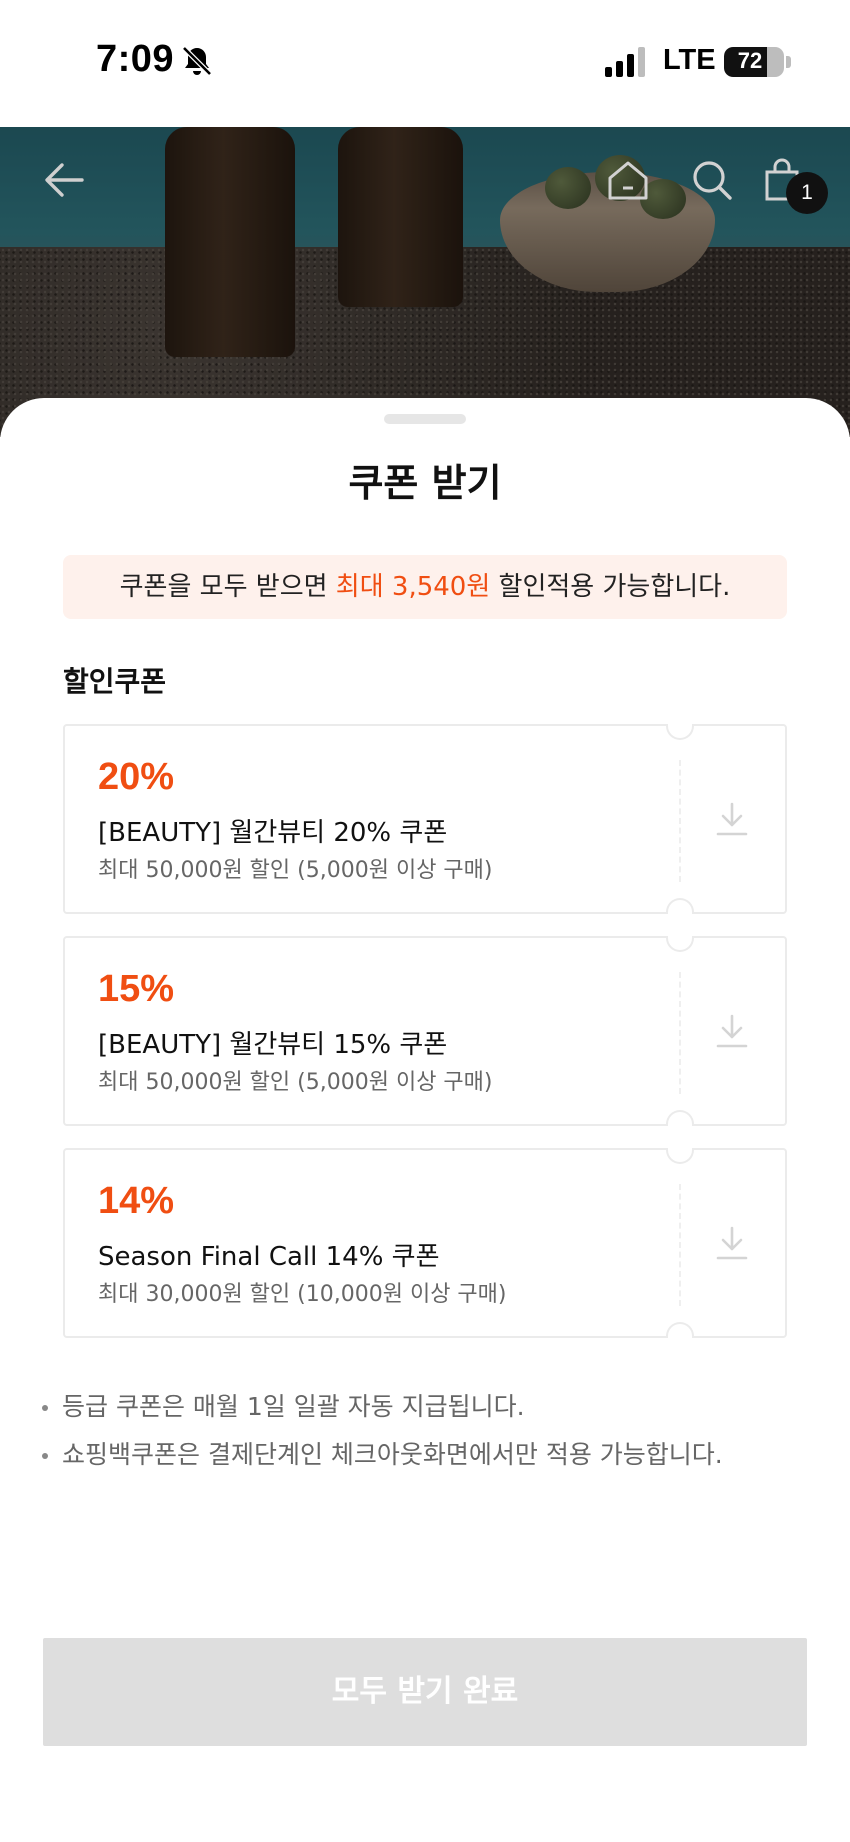  What do you see at coordinates (788, 62) in the screenshot?
I see `battery-tip` at bounding box center [788, 62].